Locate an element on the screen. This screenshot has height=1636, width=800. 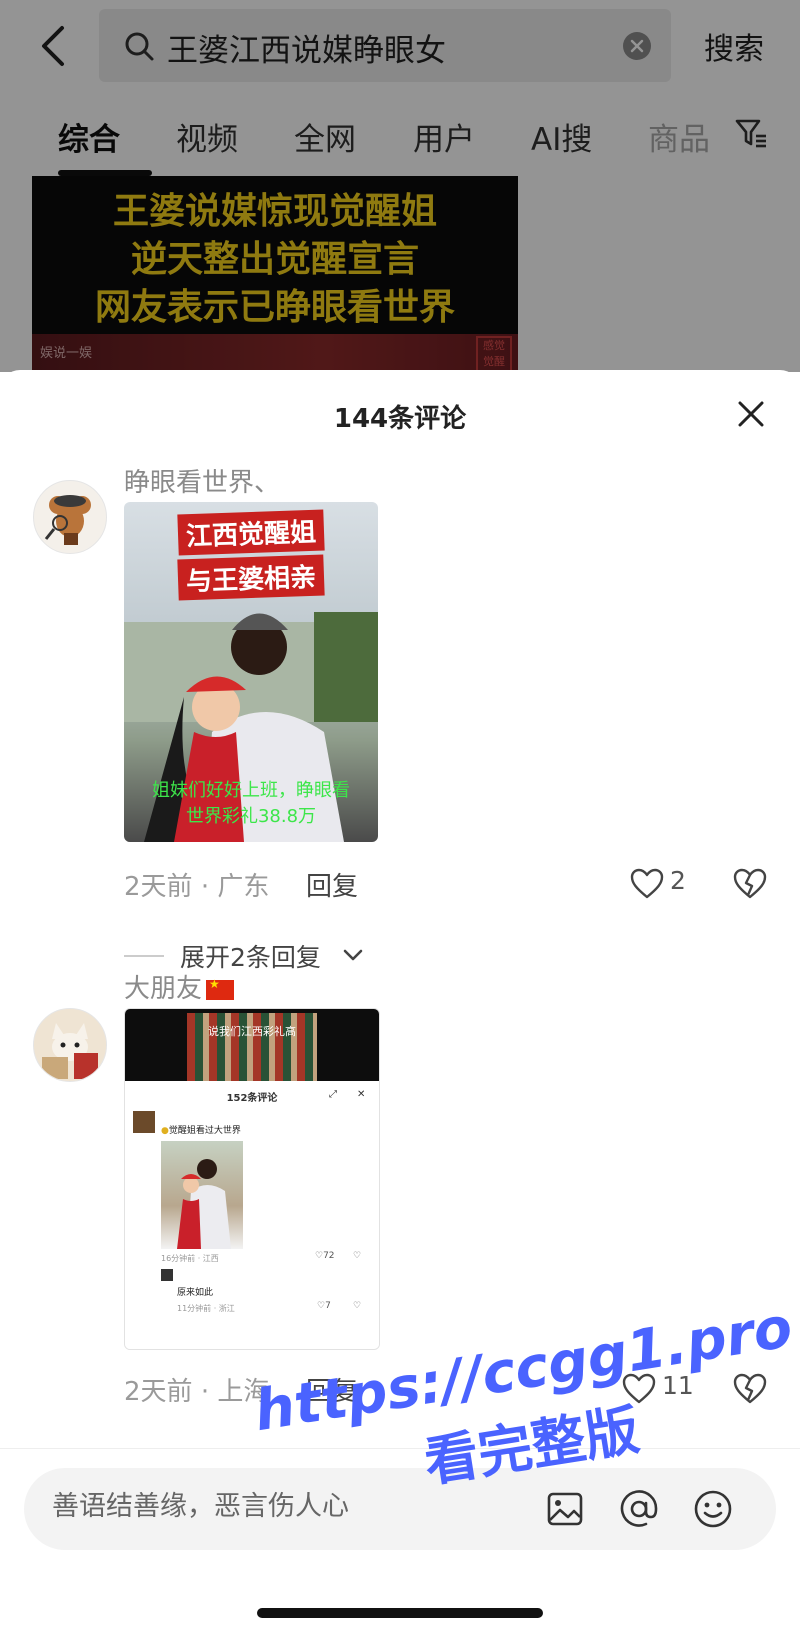
at-mention-icon is located at coordinates (639, 1509).